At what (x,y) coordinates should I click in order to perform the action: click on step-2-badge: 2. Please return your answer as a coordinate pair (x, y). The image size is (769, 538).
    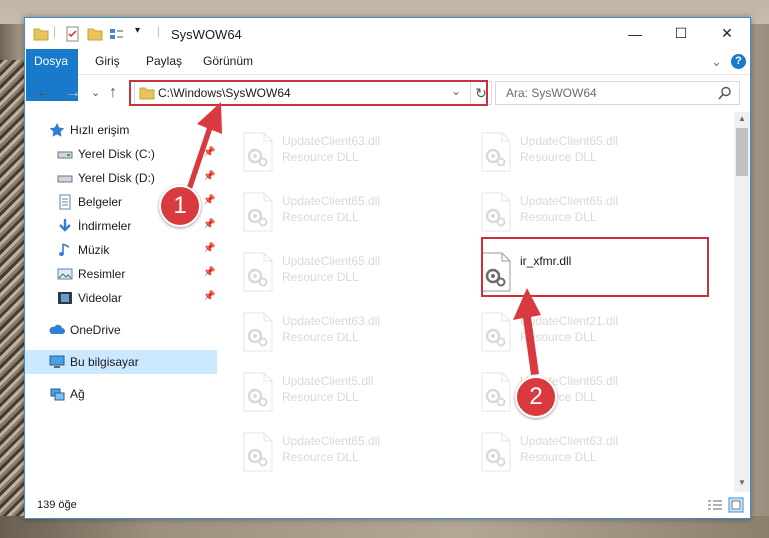
    Looking at the image, I should click on (536, 397).